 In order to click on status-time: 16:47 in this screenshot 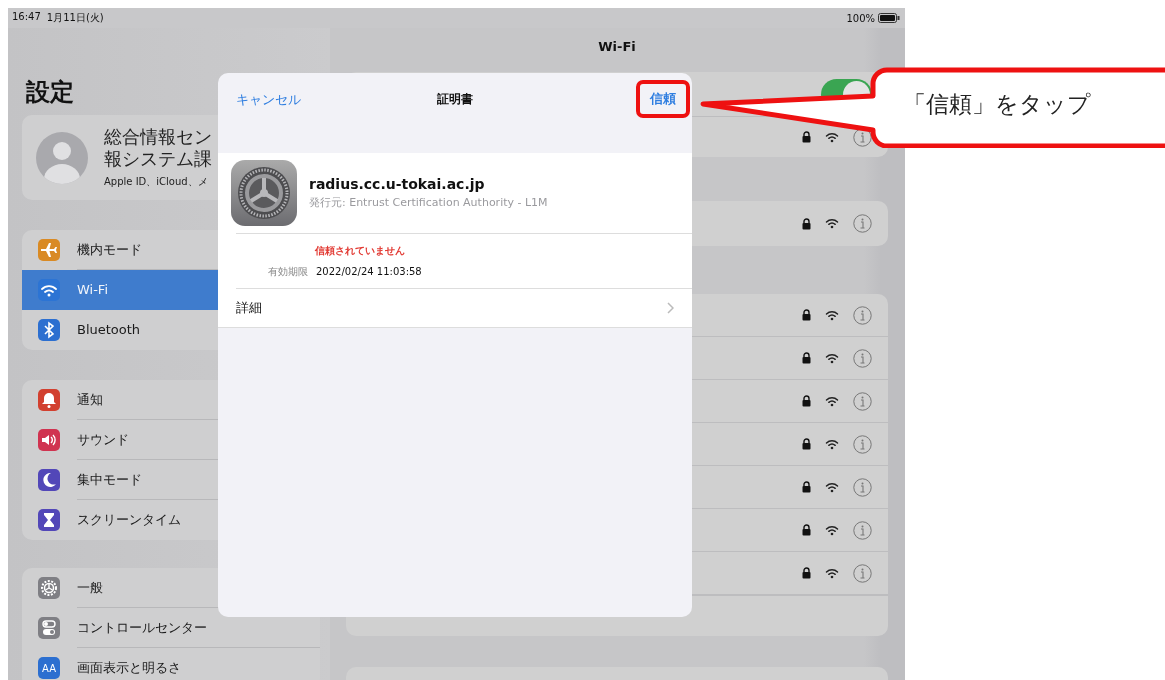, I will do `click(26, 17)`.